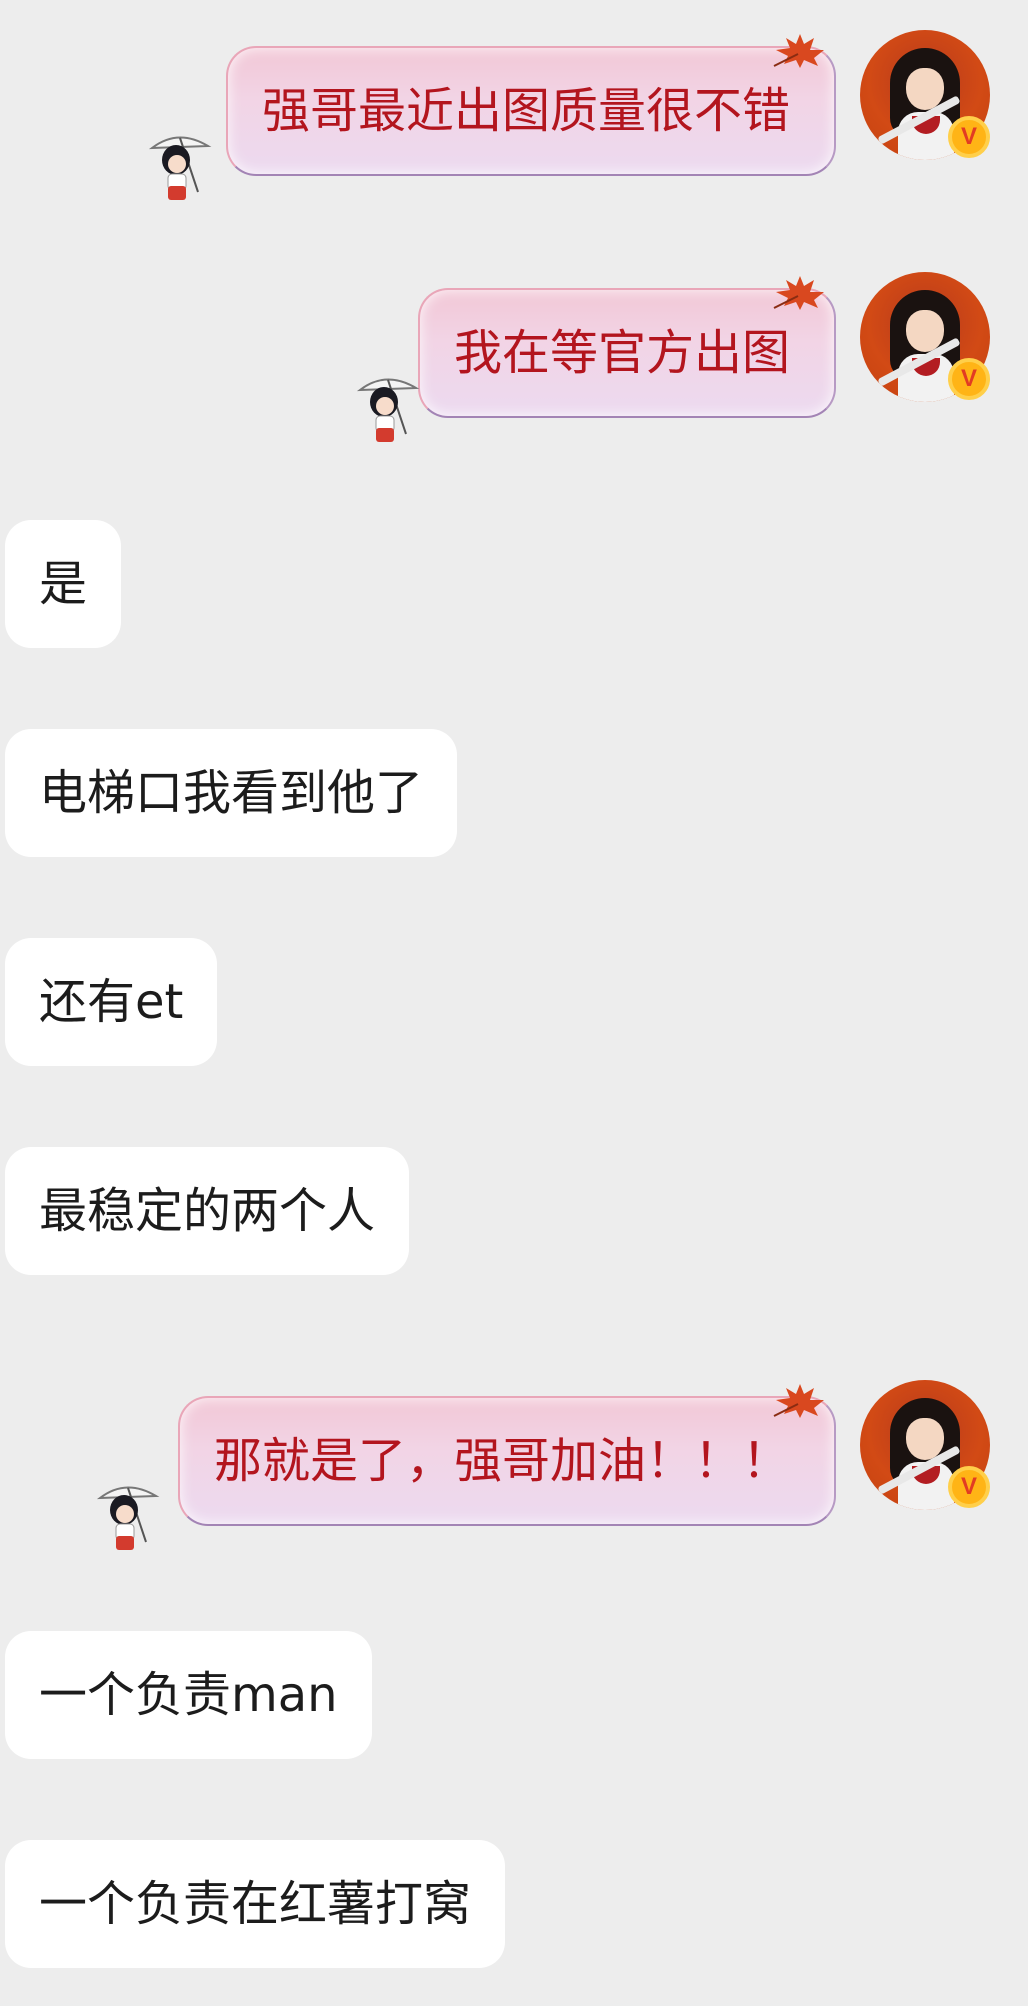  I want to click on message-bubble-incoming: 还有et, so click(111, 1002).